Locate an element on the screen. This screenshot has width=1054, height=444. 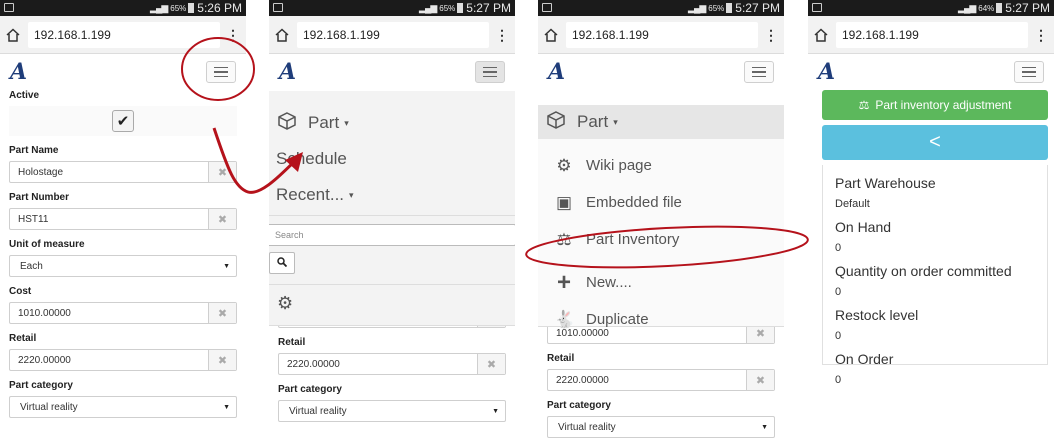
status-bar: ▂▄▆ 65% 5:27 PM is located at coordinates (661, 8).